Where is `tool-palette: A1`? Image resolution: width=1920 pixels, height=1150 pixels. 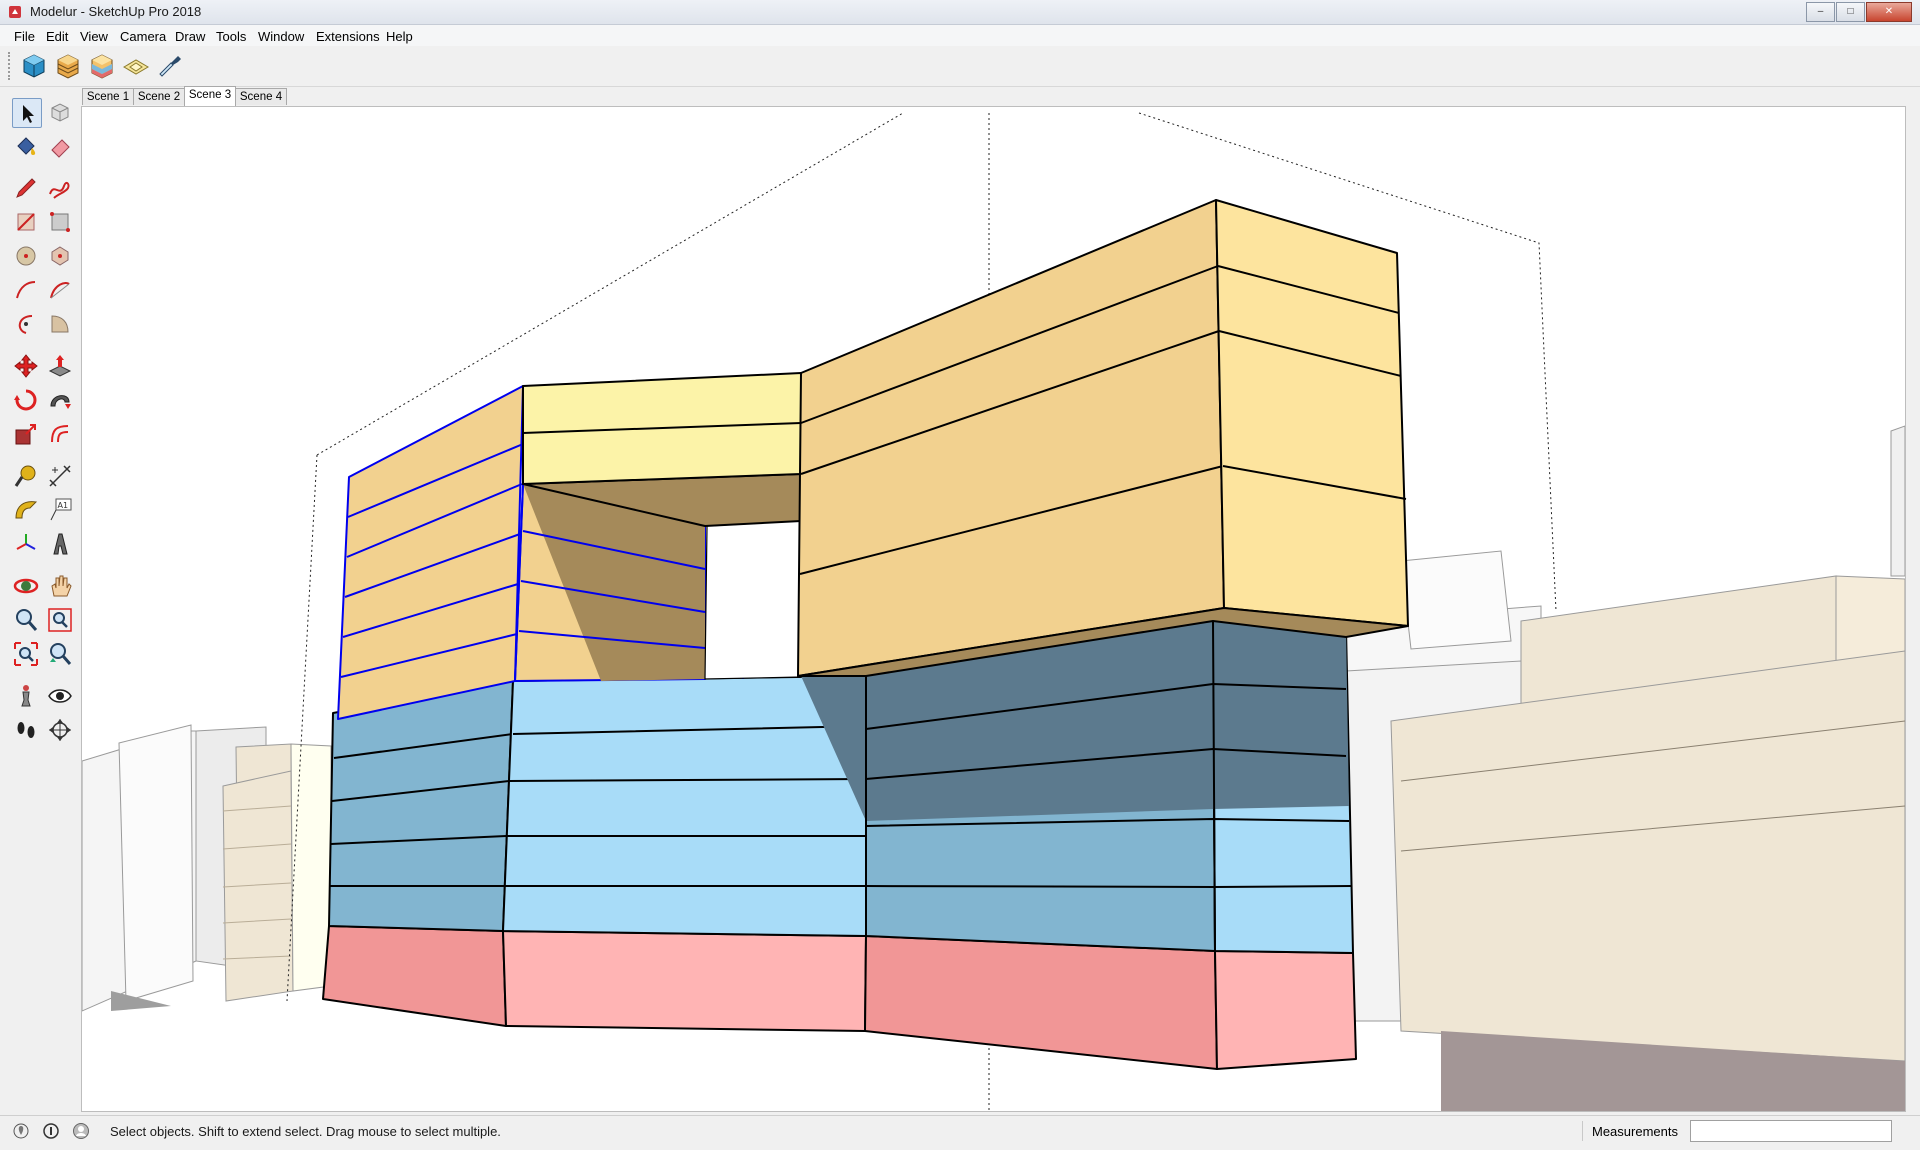 tool-palette: A1 is located at coordinates (43, 419).